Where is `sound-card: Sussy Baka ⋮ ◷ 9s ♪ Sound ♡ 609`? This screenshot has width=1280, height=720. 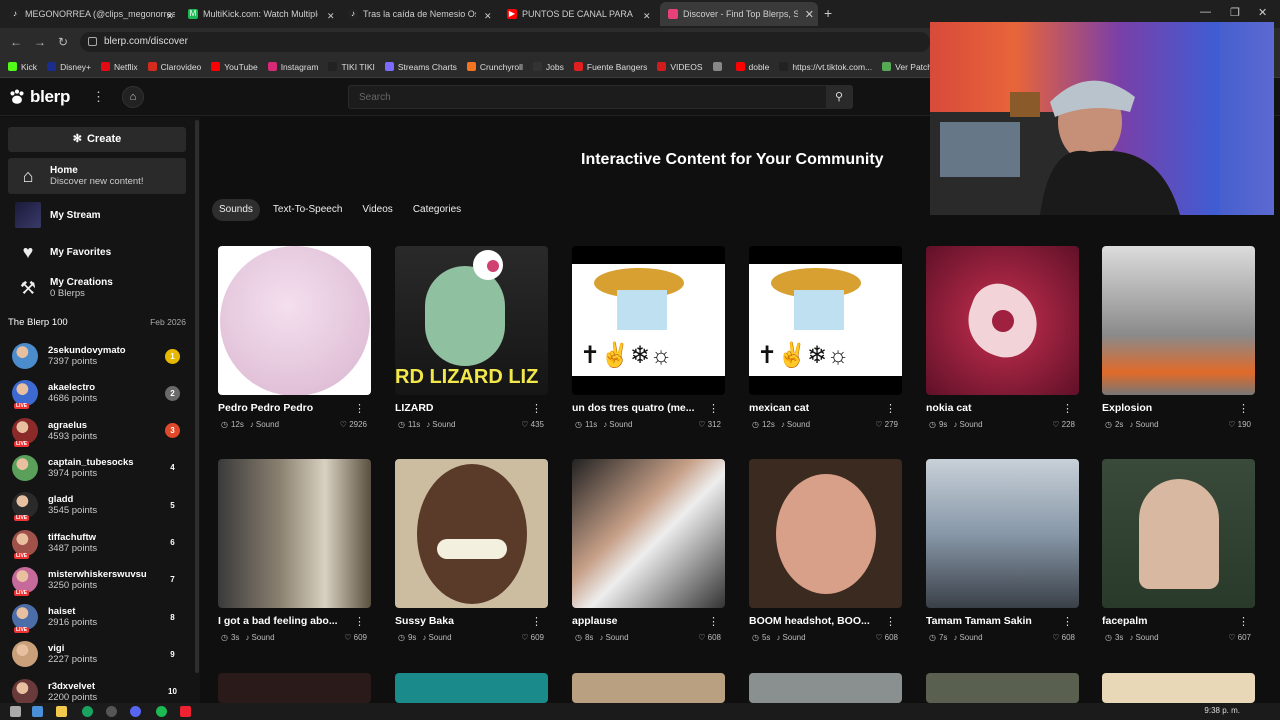 sound-card: Sussy Baka ⋮ ◷ 9s ♪ Sound ♡ 609 is located at coordinates (471, 550).